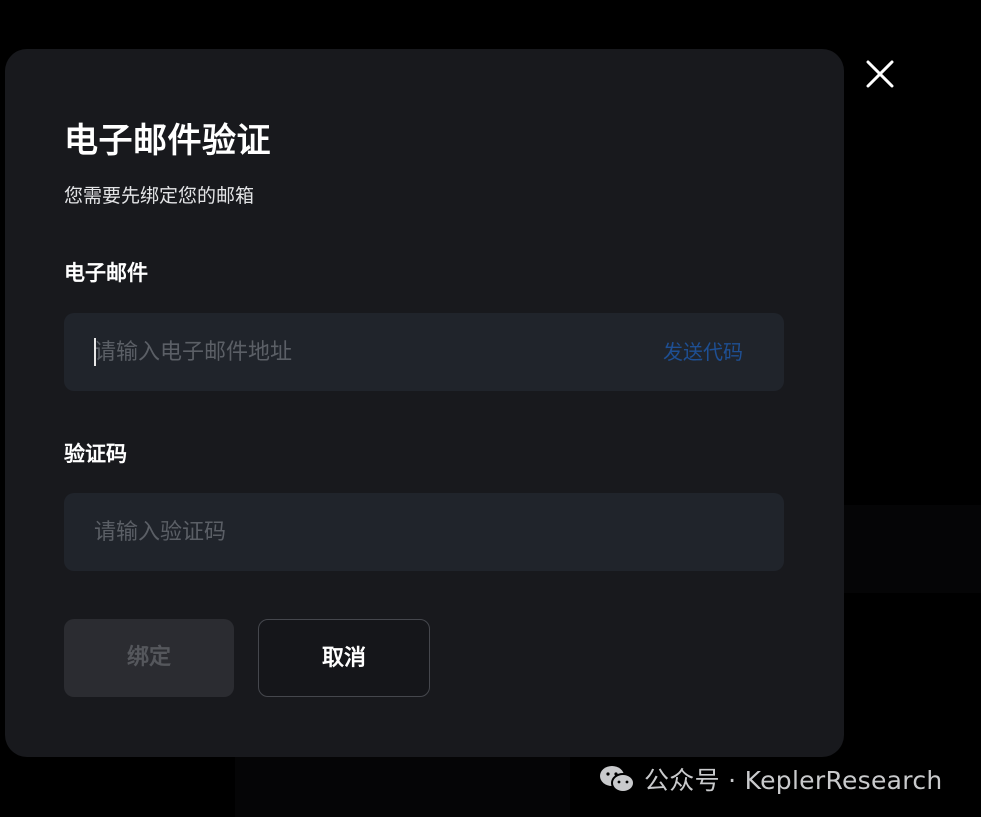  Describe the element at coordinates (354, 352) in the screenshot. I see `email-input` at that location.